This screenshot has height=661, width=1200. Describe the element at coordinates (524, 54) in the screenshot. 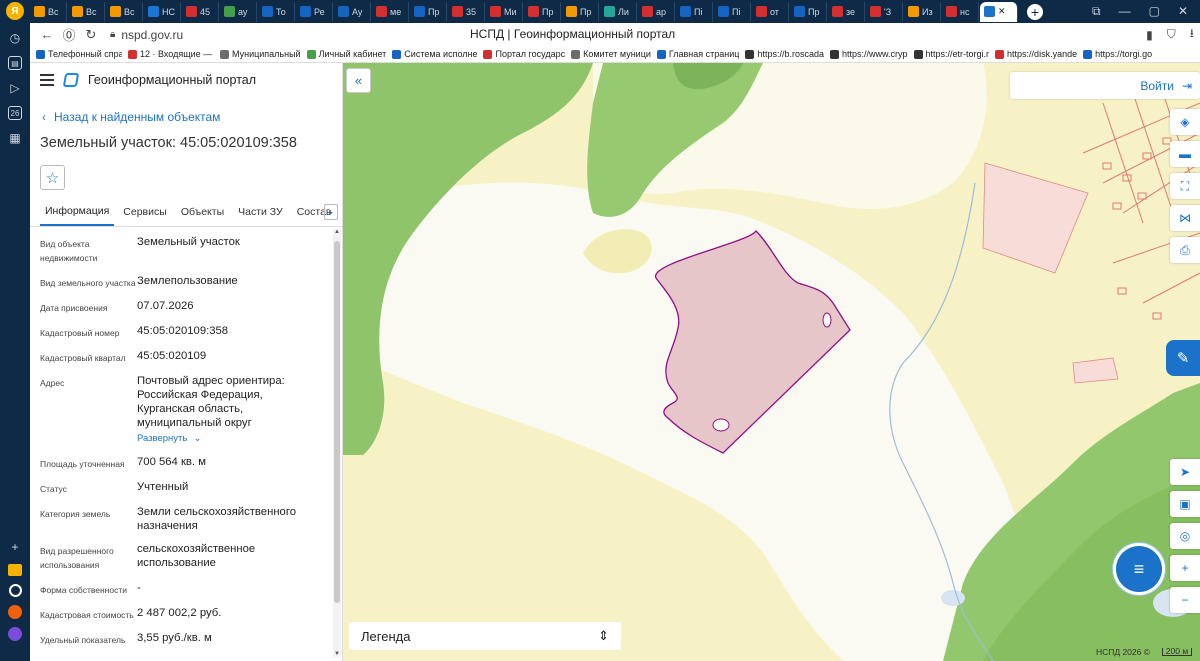

I see `bookmark-item: Портал государс` at that location.